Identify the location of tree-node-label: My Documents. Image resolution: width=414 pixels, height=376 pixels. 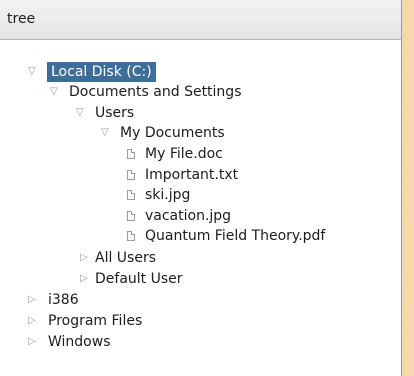
(172, 133).